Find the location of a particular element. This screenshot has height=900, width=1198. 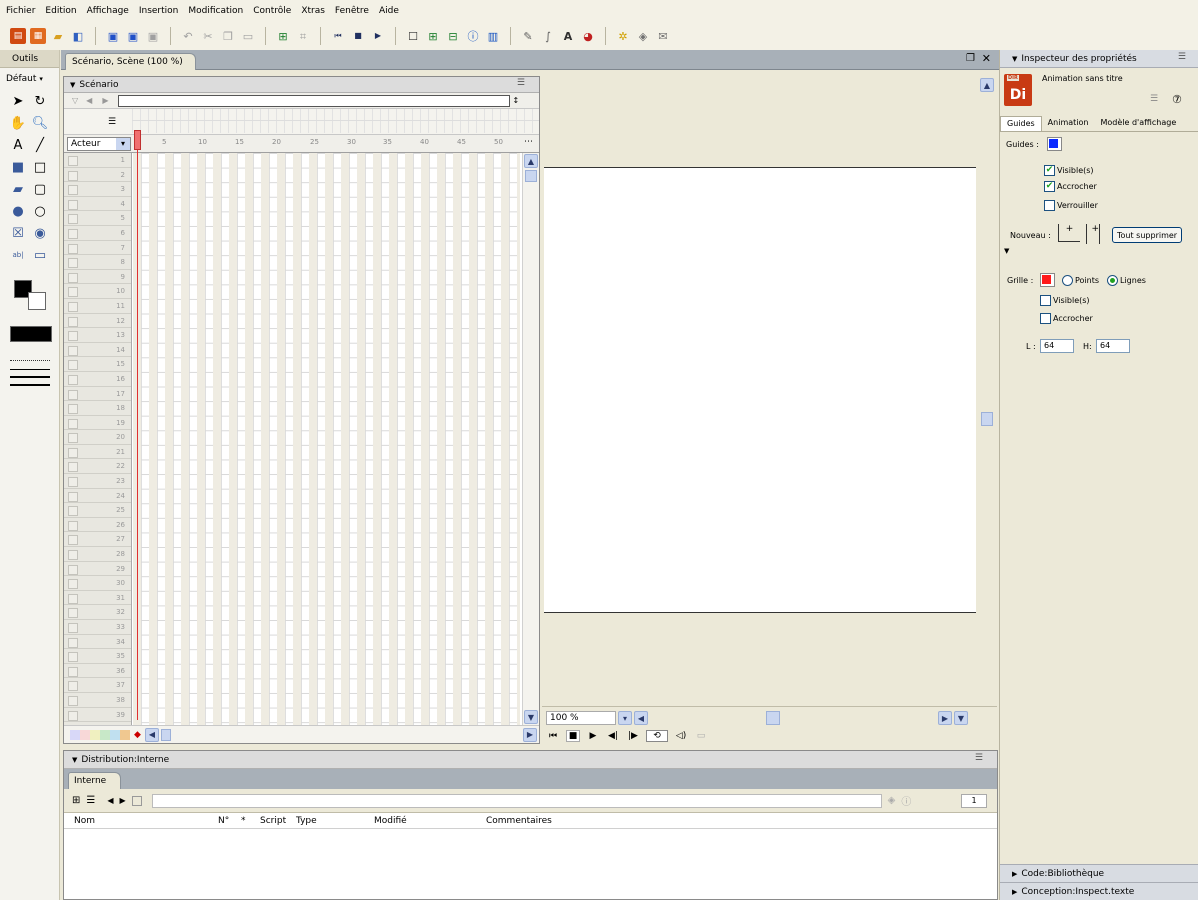

sprite-channel: 19 is located at coordinates (97, 423).